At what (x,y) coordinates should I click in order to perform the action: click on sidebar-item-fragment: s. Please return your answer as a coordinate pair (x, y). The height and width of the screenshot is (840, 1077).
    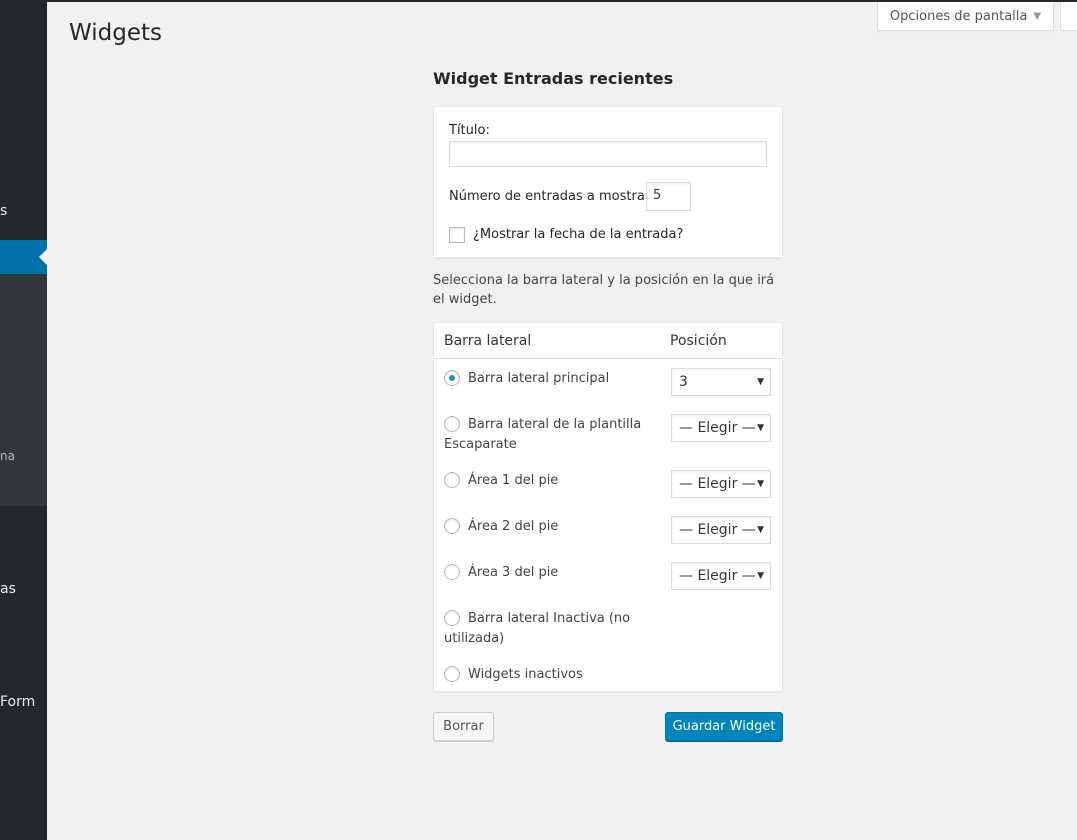
    Looking at the image, I should click on (3, 211).